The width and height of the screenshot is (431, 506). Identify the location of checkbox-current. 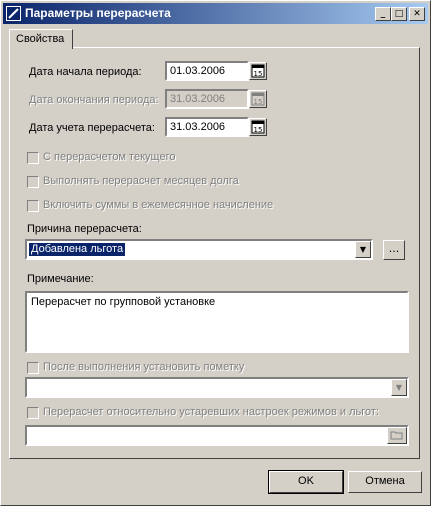
(33, 158).